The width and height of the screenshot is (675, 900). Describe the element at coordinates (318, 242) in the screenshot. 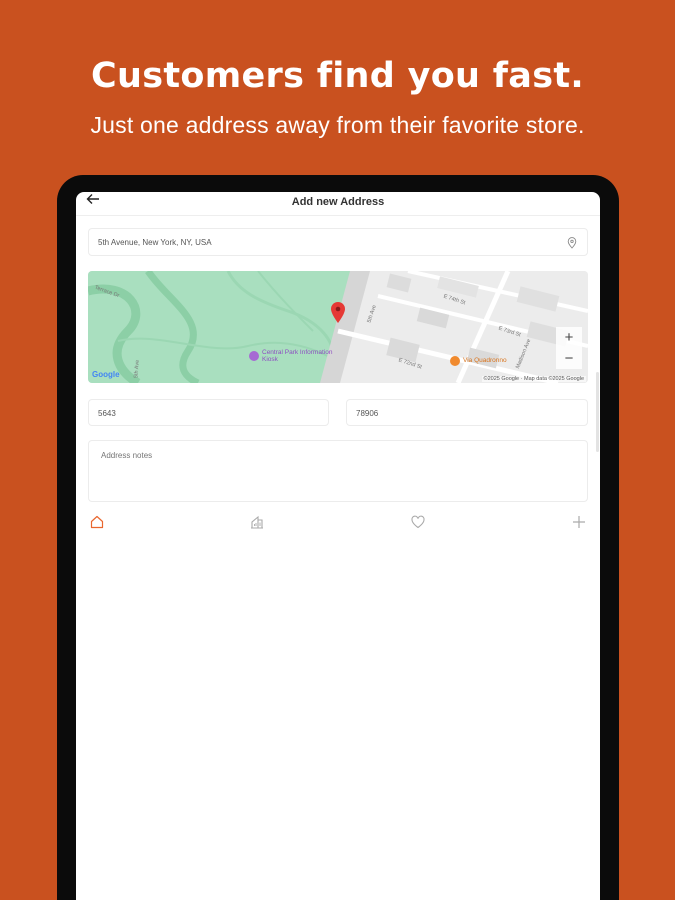

I see `address-input` at that location.